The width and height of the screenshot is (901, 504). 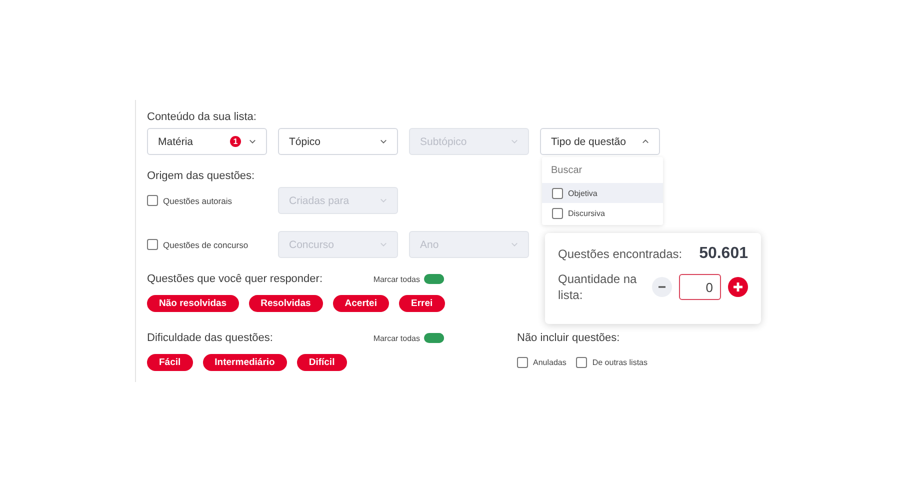 What do you see at coordinates (285, 303) in the screenshot?
I see `filter-chip: Resolvidas` at bounding box center [285, 303].